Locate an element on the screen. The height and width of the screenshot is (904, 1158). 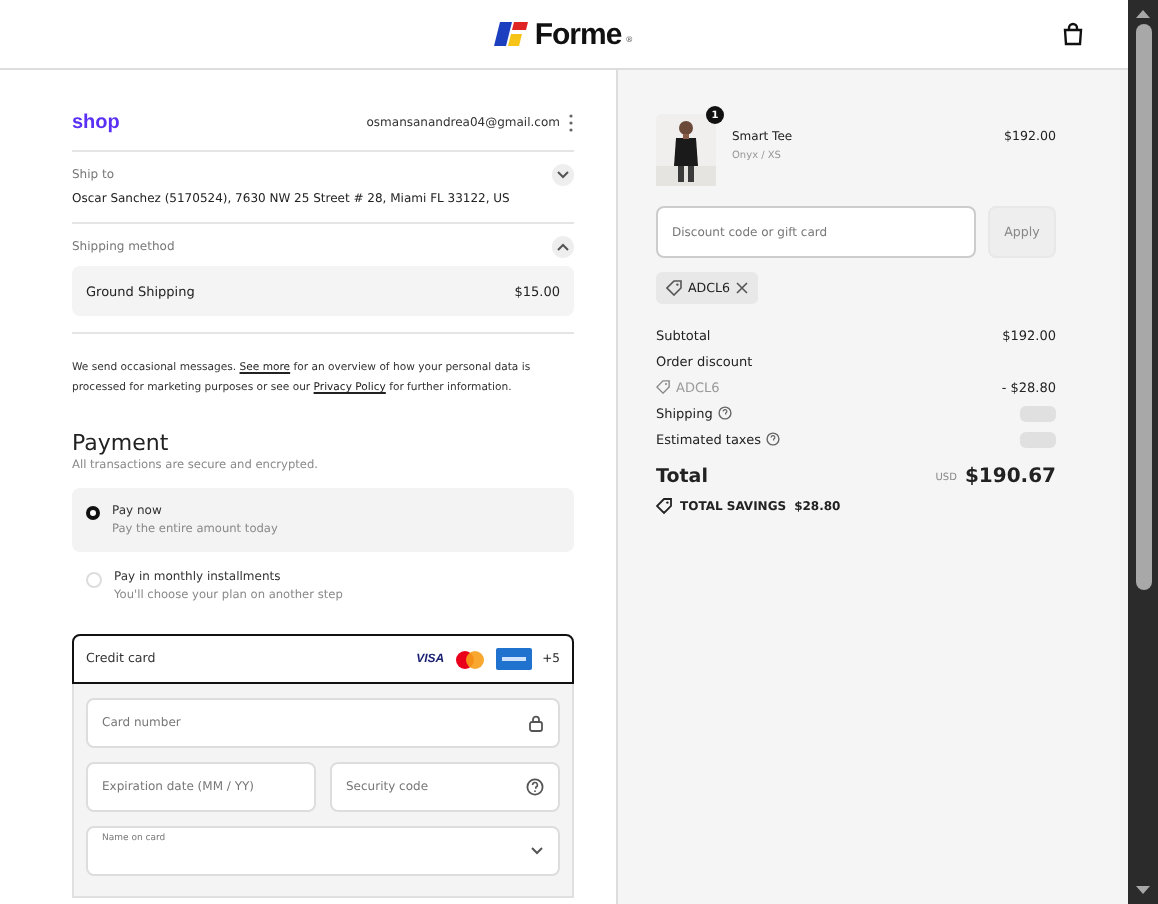
scroll-down-icon is located at coordinates (1143, 890).